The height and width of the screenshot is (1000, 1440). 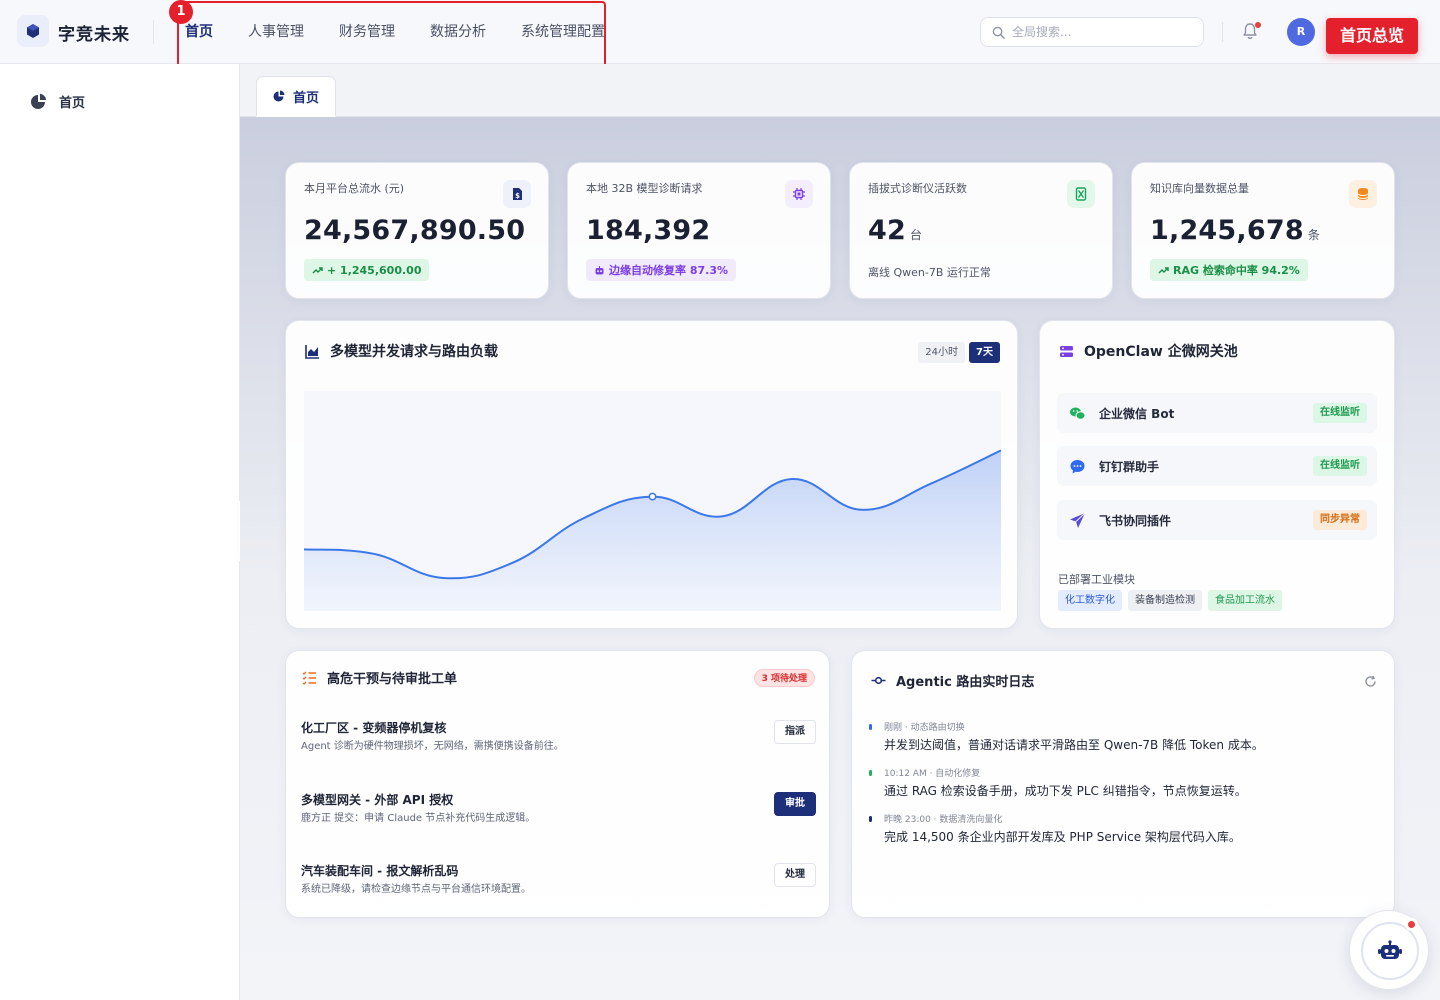 I want to click on ai-assistant-button, so click(x=1389, y=950).